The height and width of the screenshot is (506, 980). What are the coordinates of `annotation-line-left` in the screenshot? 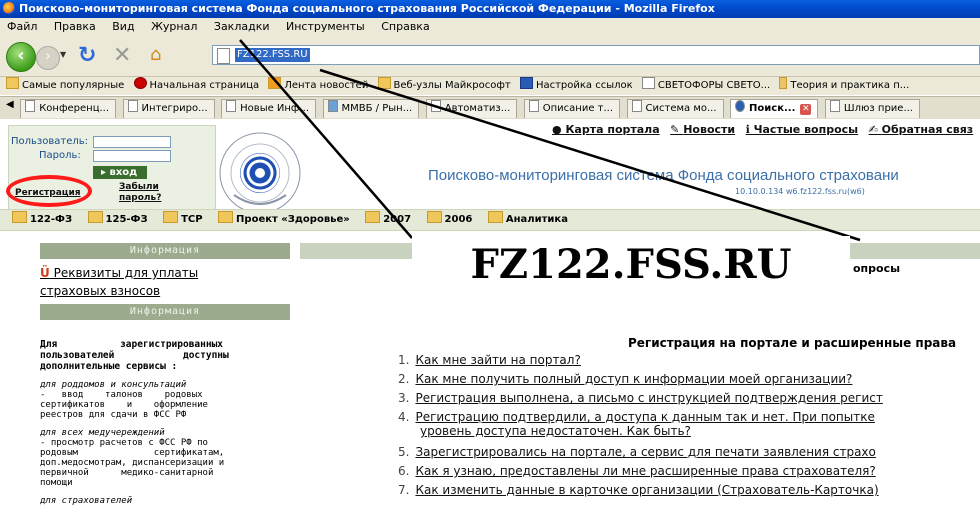 It's located at (326, 139).